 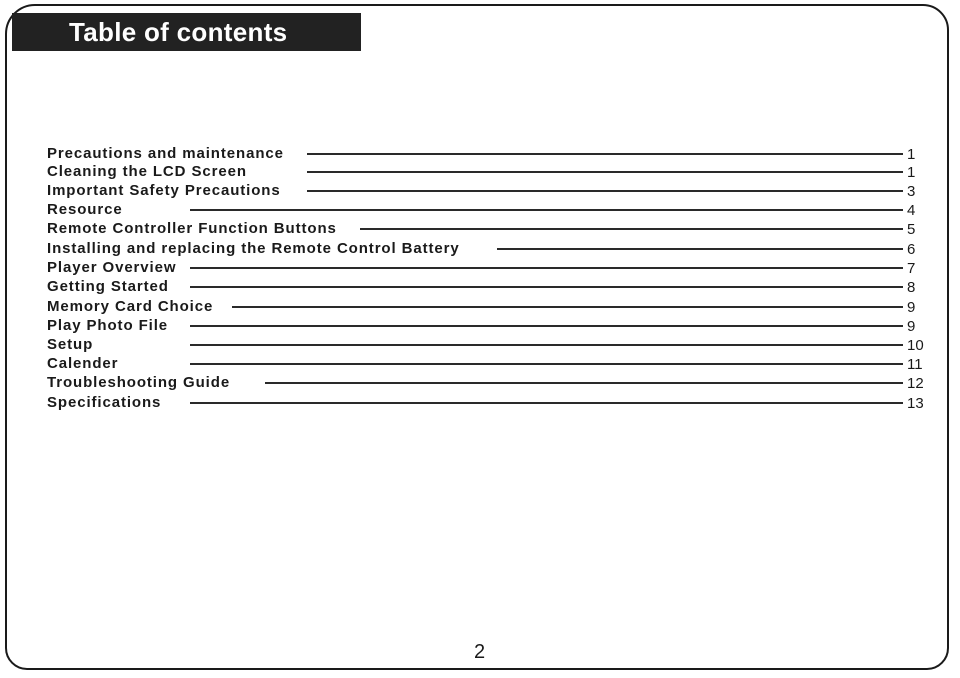 I want to click on toc-entry-label: Important Safety Precautions, so click(x=164, y=190).